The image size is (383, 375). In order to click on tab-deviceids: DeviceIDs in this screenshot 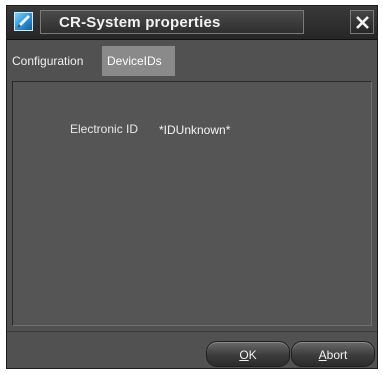, I will do `click(138, 61)`.